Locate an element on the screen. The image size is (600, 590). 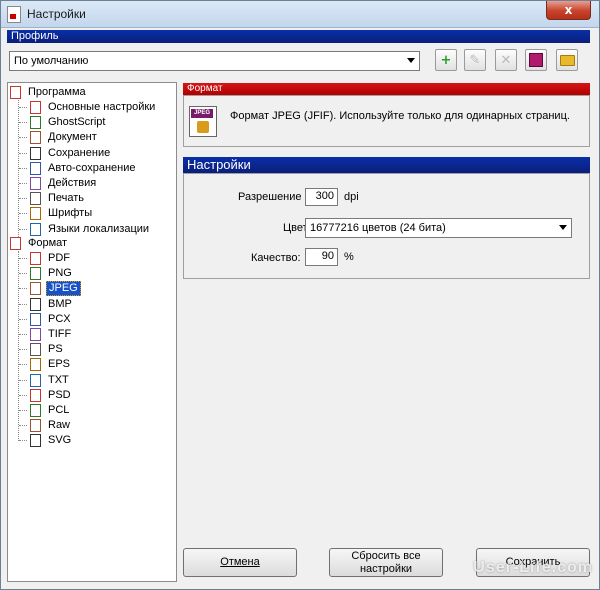
quality-label: Качество: is located at coordinates (276, 258).